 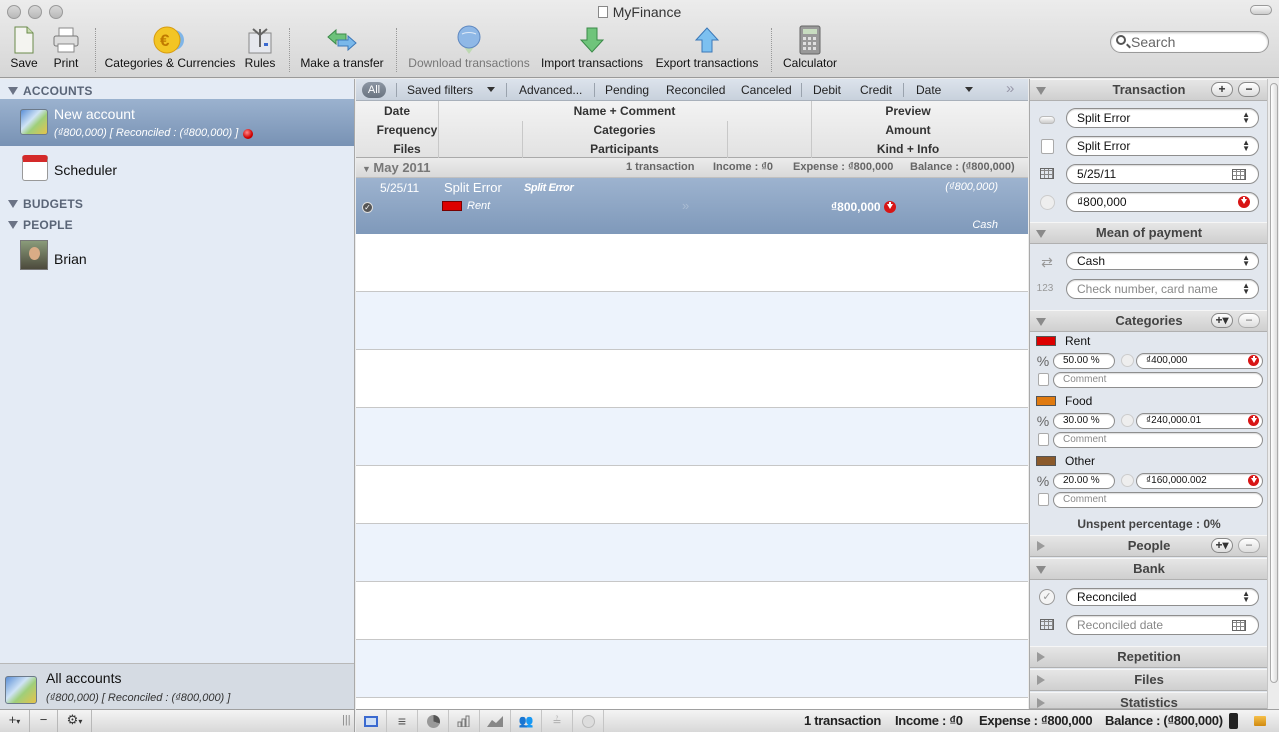 What do you see at coordinates (1261, 10) in the screenshot?
I see `toolbar-toggle-button` at bounding box center [1261, 10].